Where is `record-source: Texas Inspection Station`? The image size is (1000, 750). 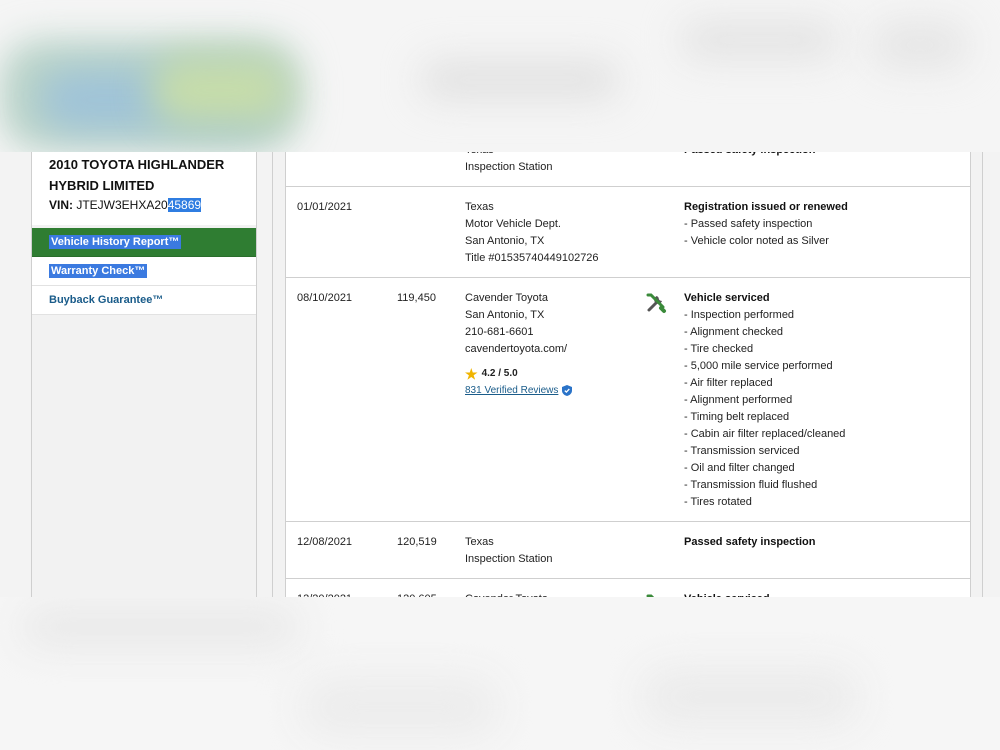 record-source: Texas Inspection Station is located at coordinates (509, 550).